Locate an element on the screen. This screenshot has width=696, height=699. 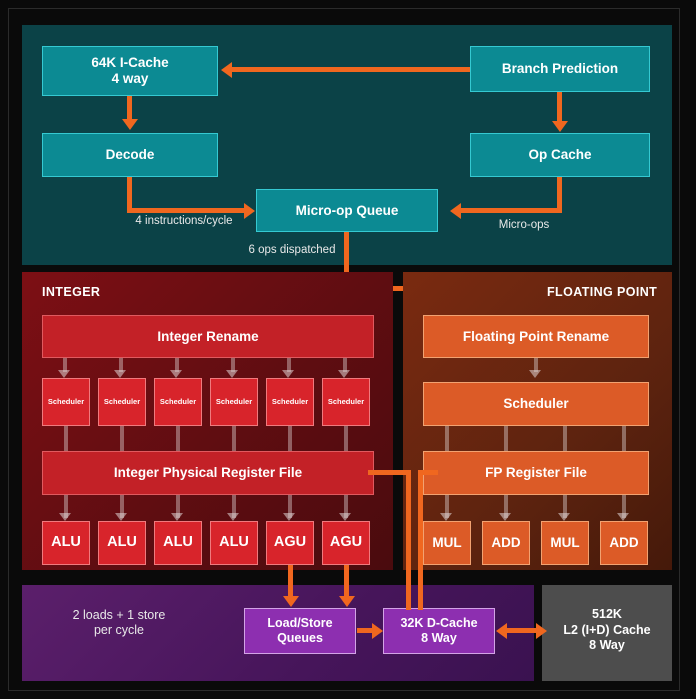
arrowhead-branch-to-icache is located at coordinates (226, 69).